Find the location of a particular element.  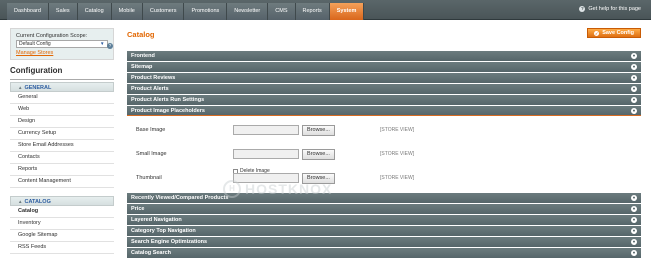

group-title: Category Top Navigation is located at coordinates (163, 231).